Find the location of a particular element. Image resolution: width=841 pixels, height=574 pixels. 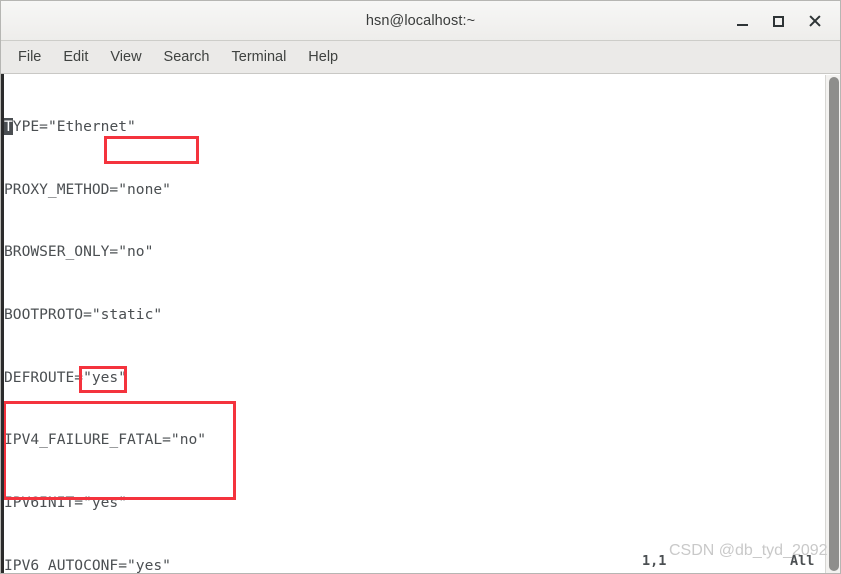

maximize-icon is located at coordinates (778, 21).